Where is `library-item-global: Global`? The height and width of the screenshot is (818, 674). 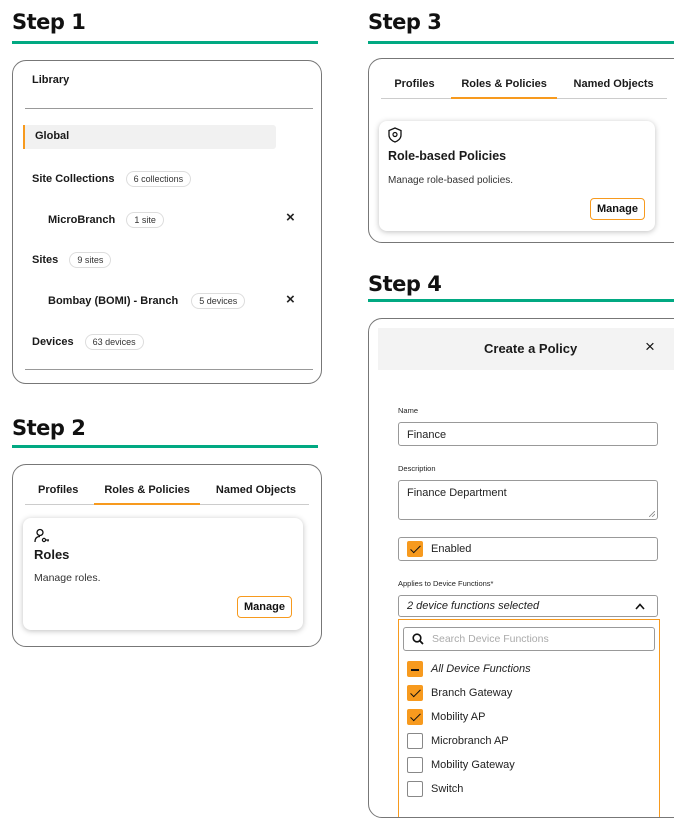
library-item-global: Global is located at coordinates (149, 137).